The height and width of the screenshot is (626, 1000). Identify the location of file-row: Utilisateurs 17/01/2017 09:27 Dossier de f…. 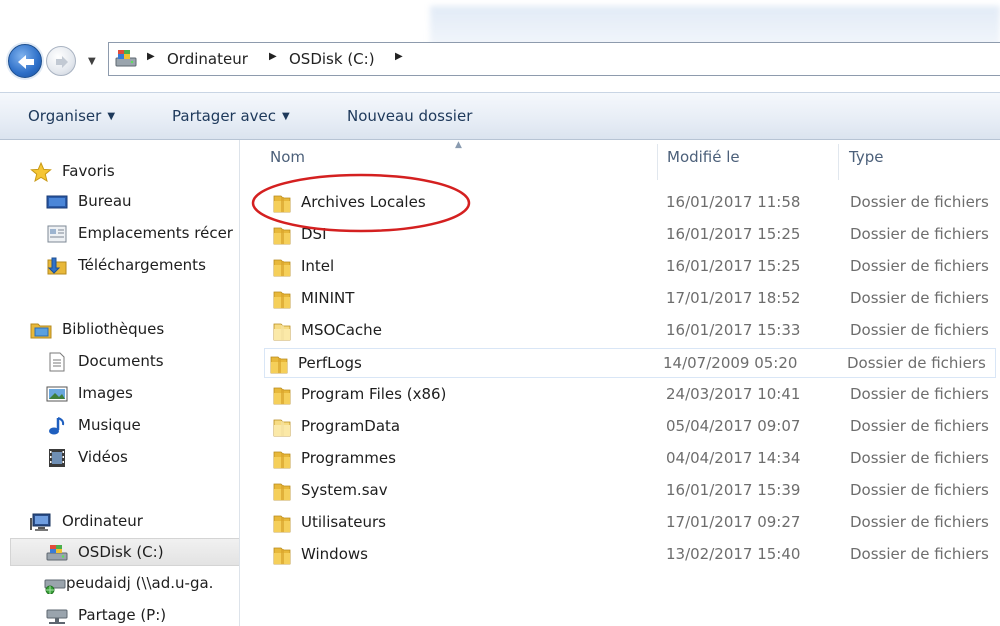
(634, 523).